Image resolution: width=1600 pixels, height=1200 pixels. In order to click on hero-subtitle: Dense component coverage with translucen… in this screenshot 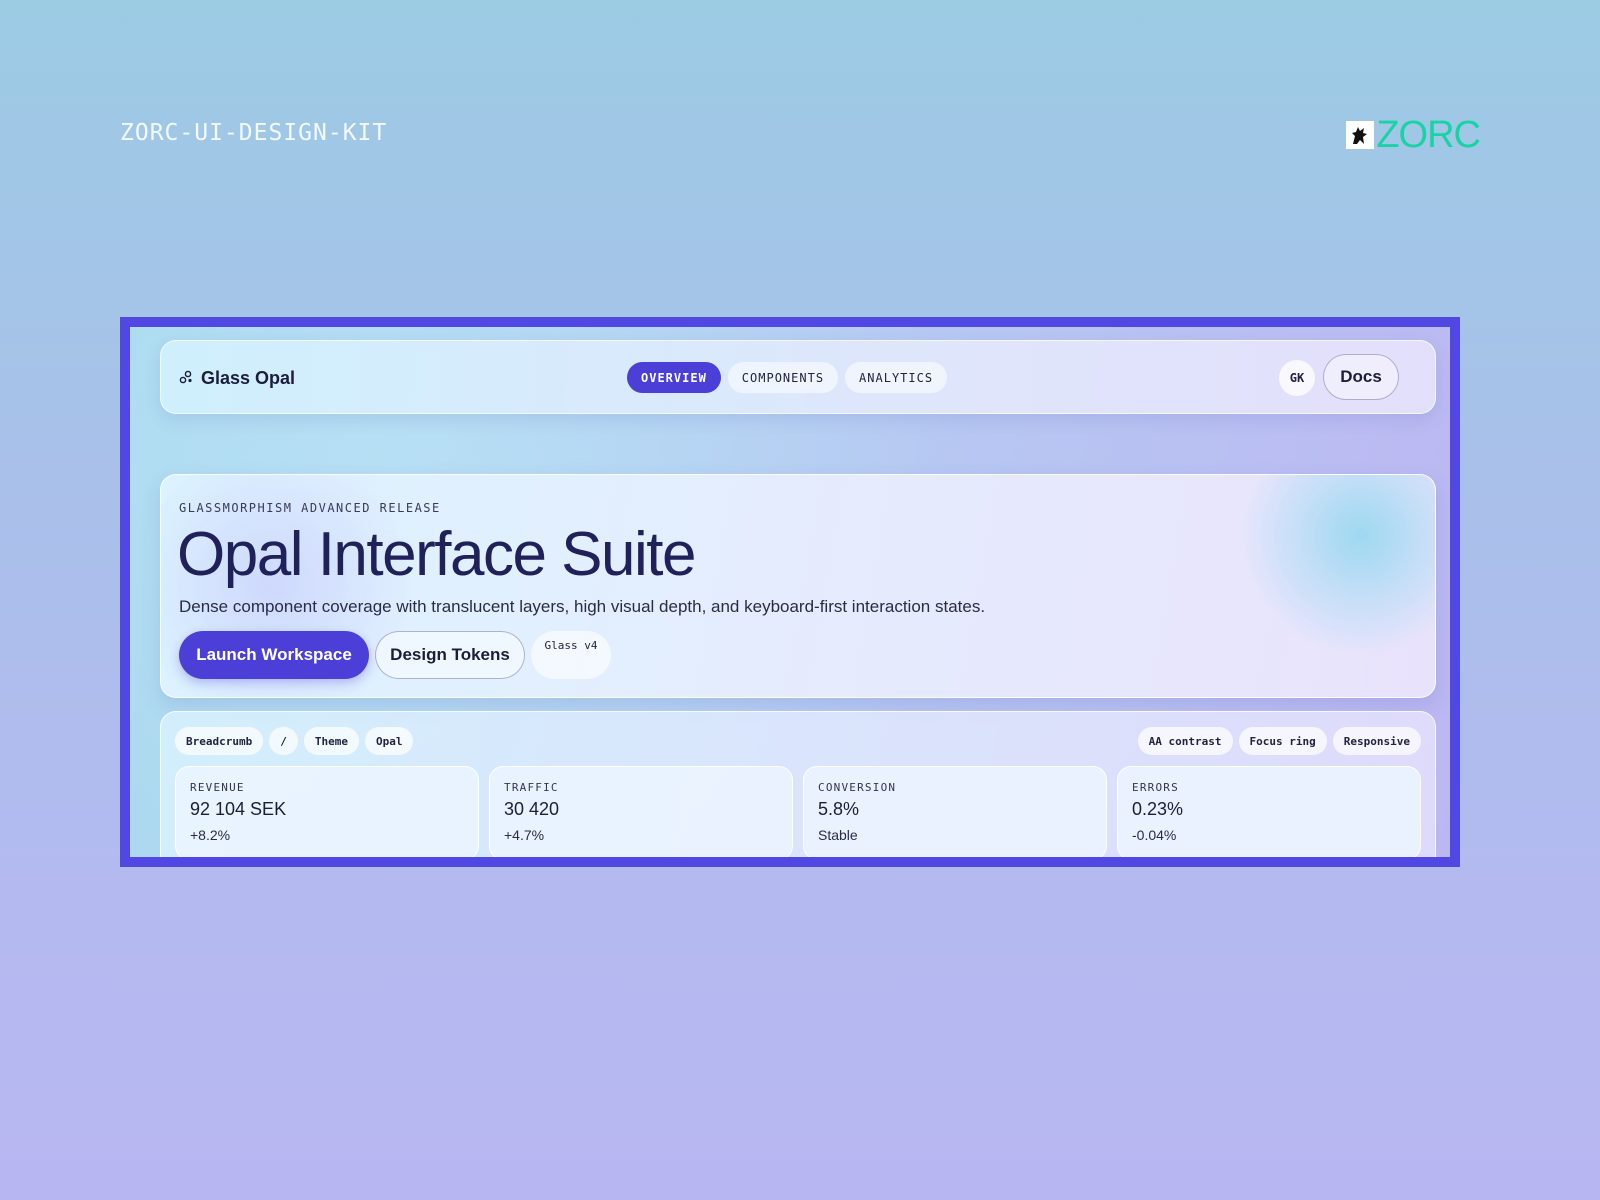, I will do `click(582, 606)`.